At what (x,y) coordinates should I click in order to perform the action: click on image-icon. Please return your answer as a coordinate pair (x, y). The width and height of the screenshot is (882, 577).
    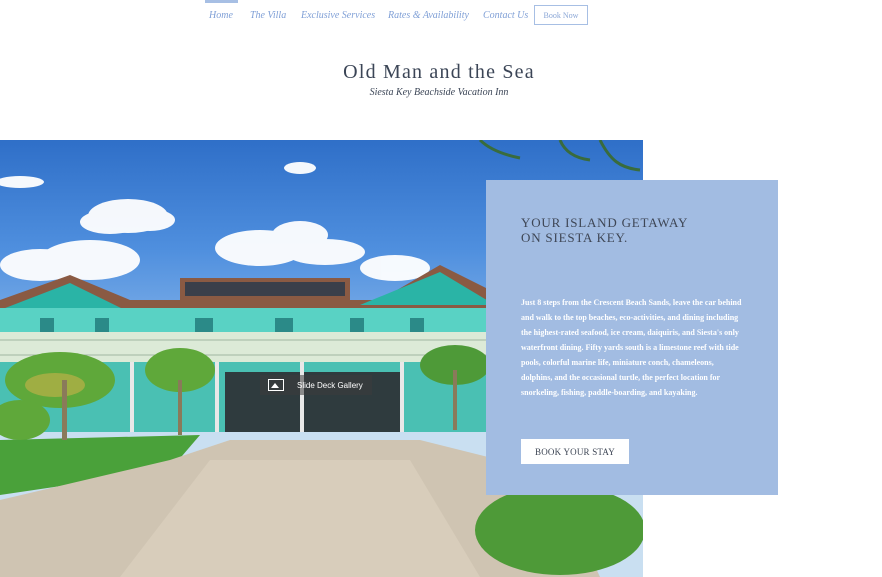
    Looking at the image, I should click on (276, 385).